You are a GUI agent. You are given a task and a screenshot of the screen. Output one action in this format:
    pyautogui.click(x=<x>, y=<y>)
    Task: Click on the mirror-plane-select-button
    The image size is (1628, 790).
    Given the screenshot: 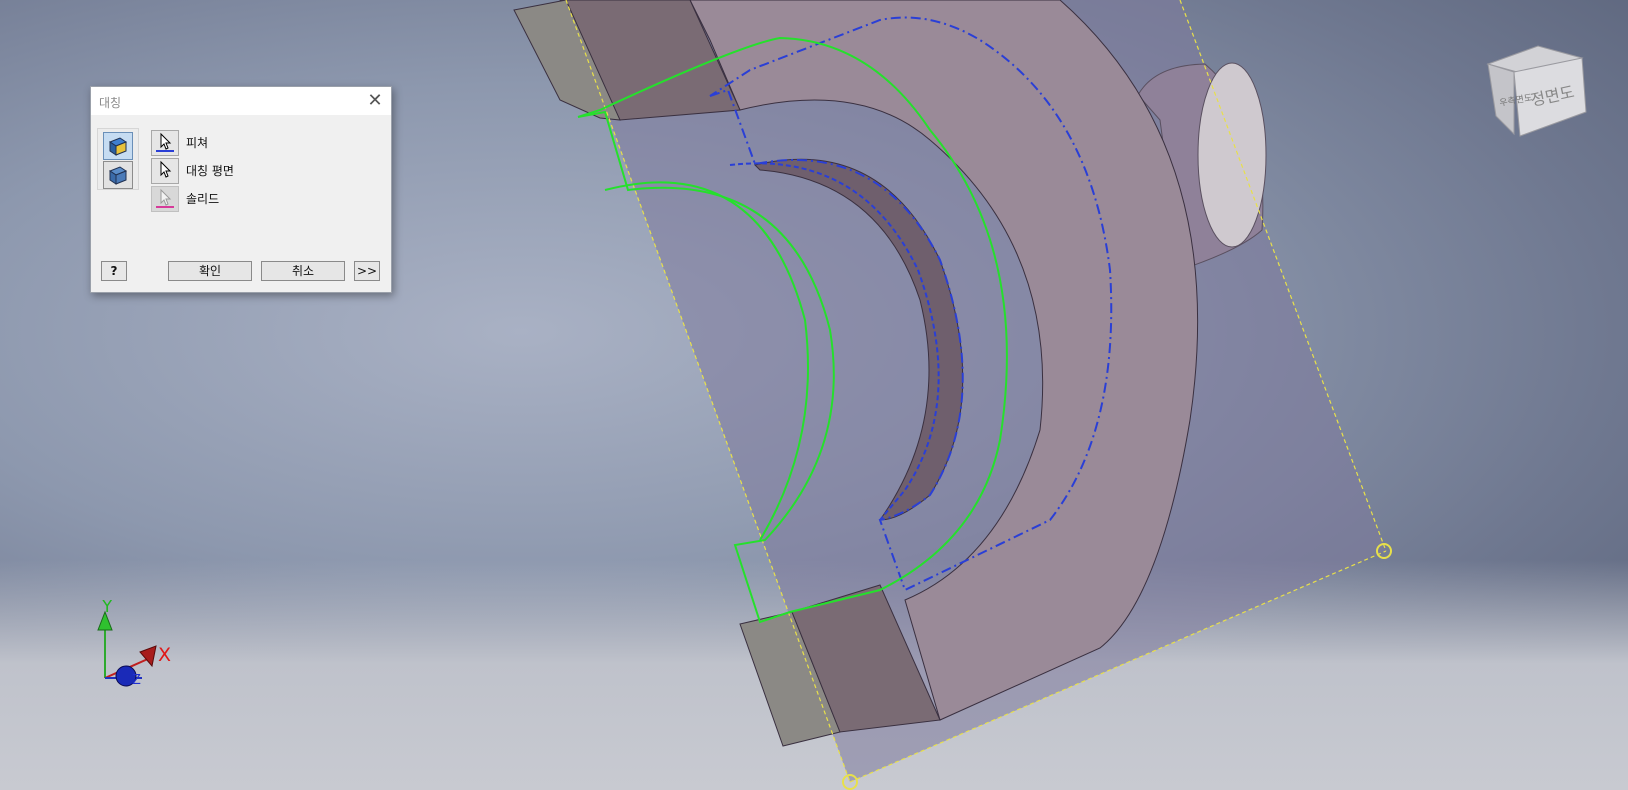 What is the action you would take?
    pyautogui.click(x=165, y=171)
    